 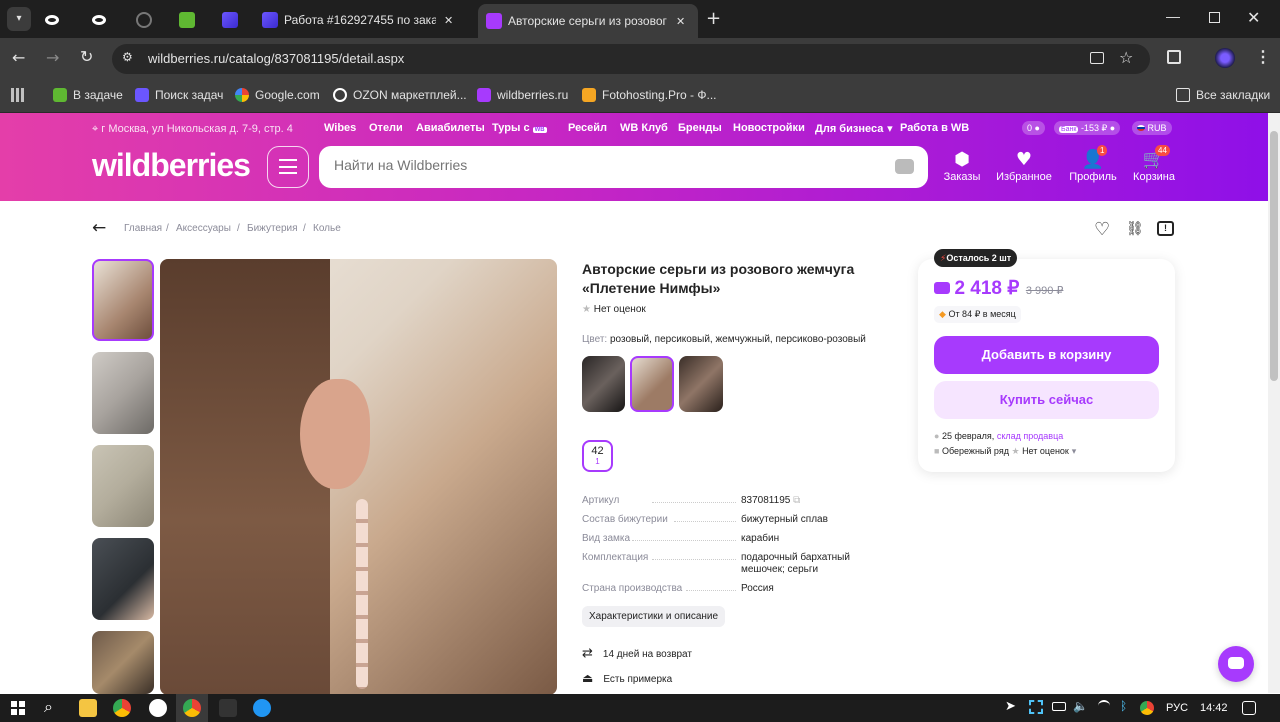 I want to click on size-option: 42 1, so click(x=597, y=456).